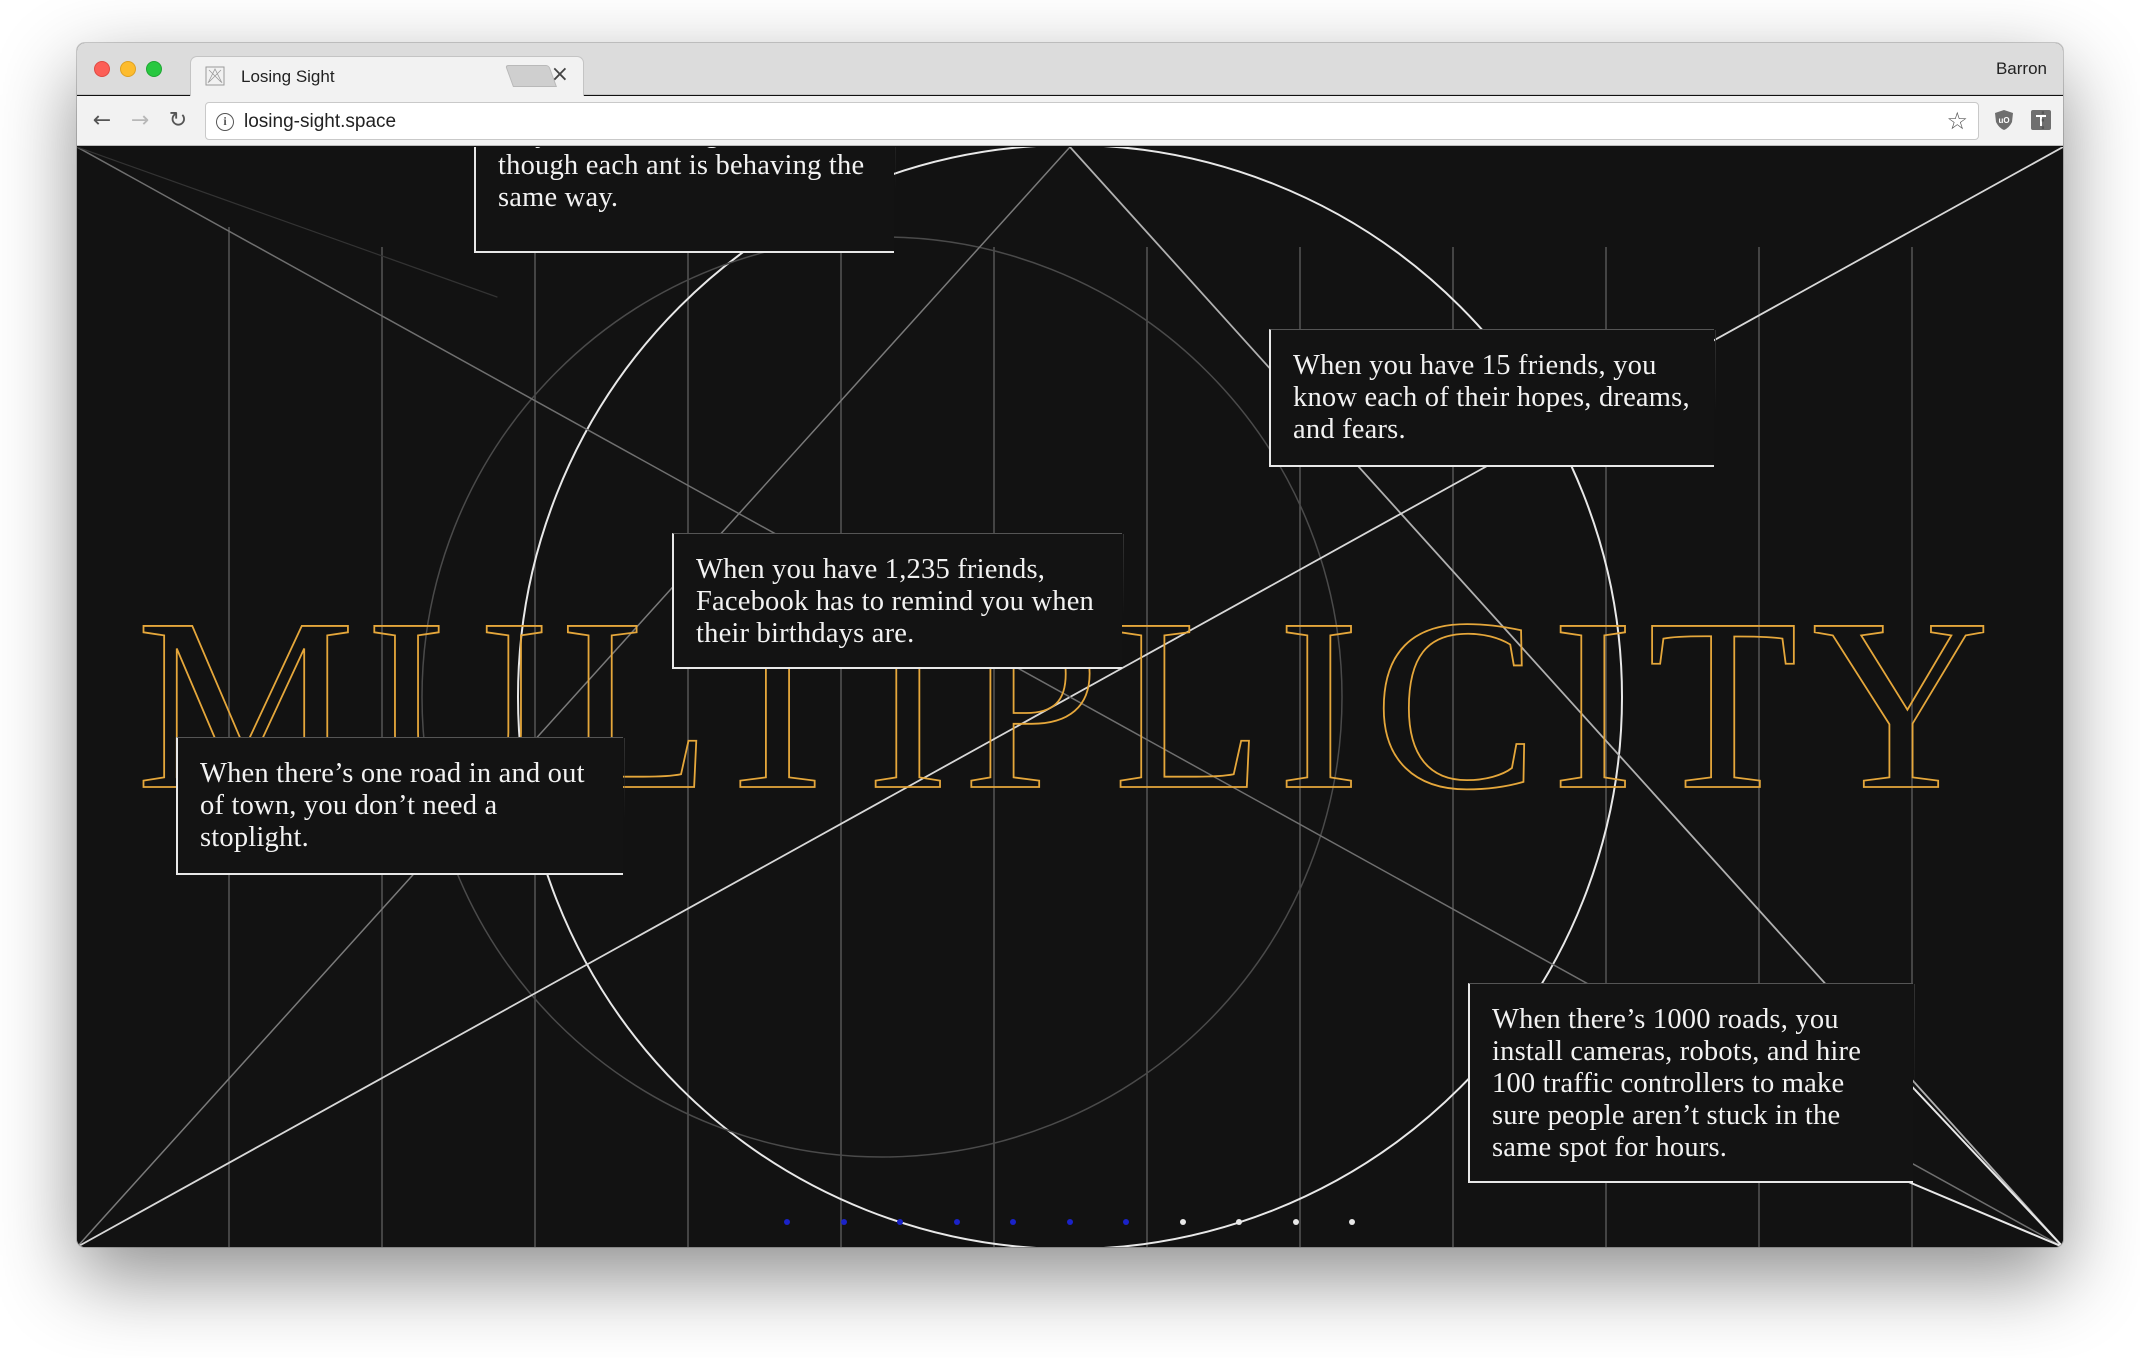  What do you see at coordinates (320, 122) in the screenshot?
I see `url-text: losing-sight.space` at bounding box center [320, 122].